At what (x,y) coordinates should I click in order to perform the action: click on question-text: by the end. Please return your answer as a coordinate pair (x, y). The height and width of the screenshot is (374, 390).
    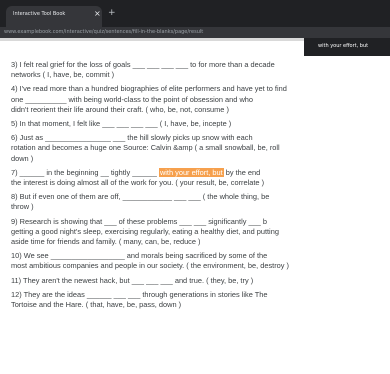
    Looking at the image, I should click on (242, 172).